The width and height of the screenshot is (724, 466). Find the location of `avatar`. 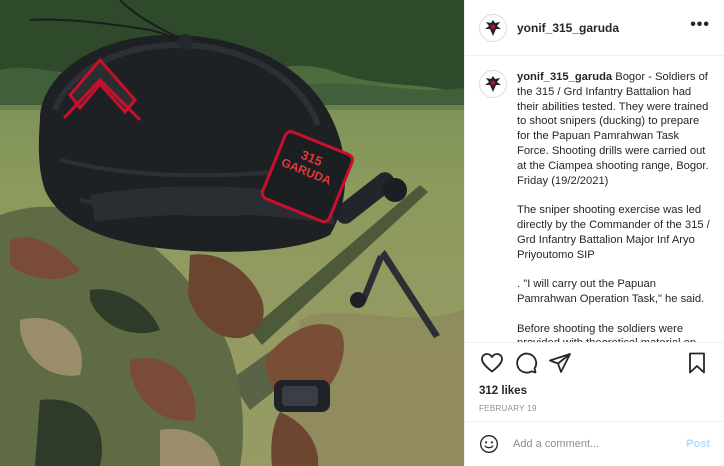

avatar is located at coordinates (493, 27).